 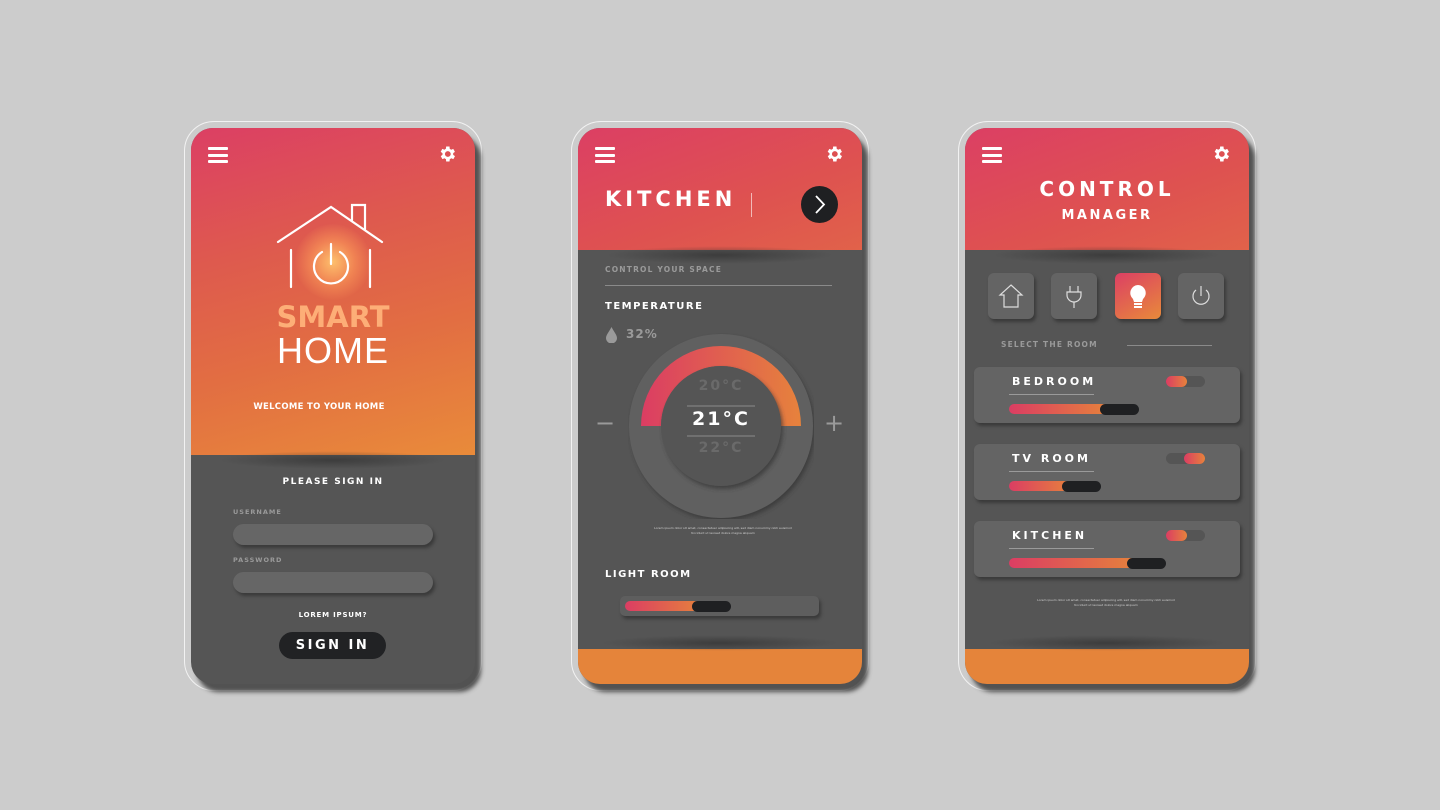 I want to click on room-footer, so click(x=720, y=659).